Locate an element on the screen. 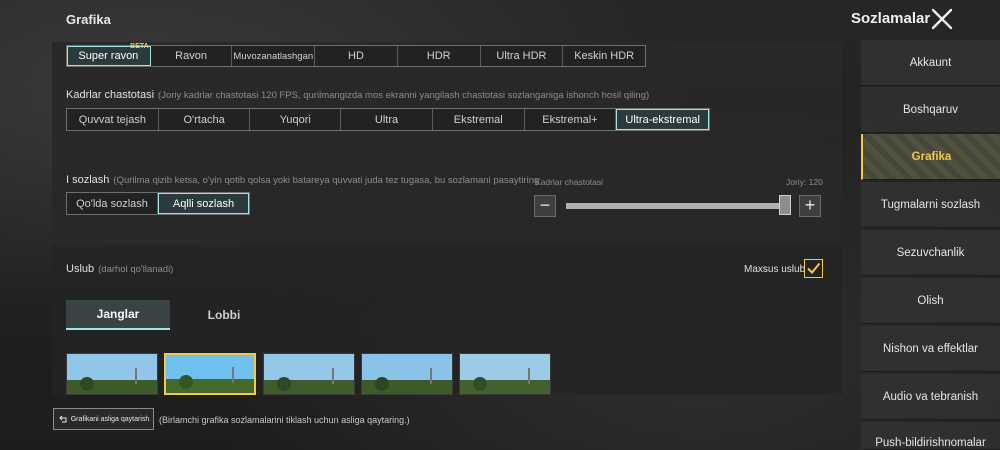 This screenshot has width=1000, height=450. frame-rate-option-label: O'rtacha is located at coordinates (204, 119).